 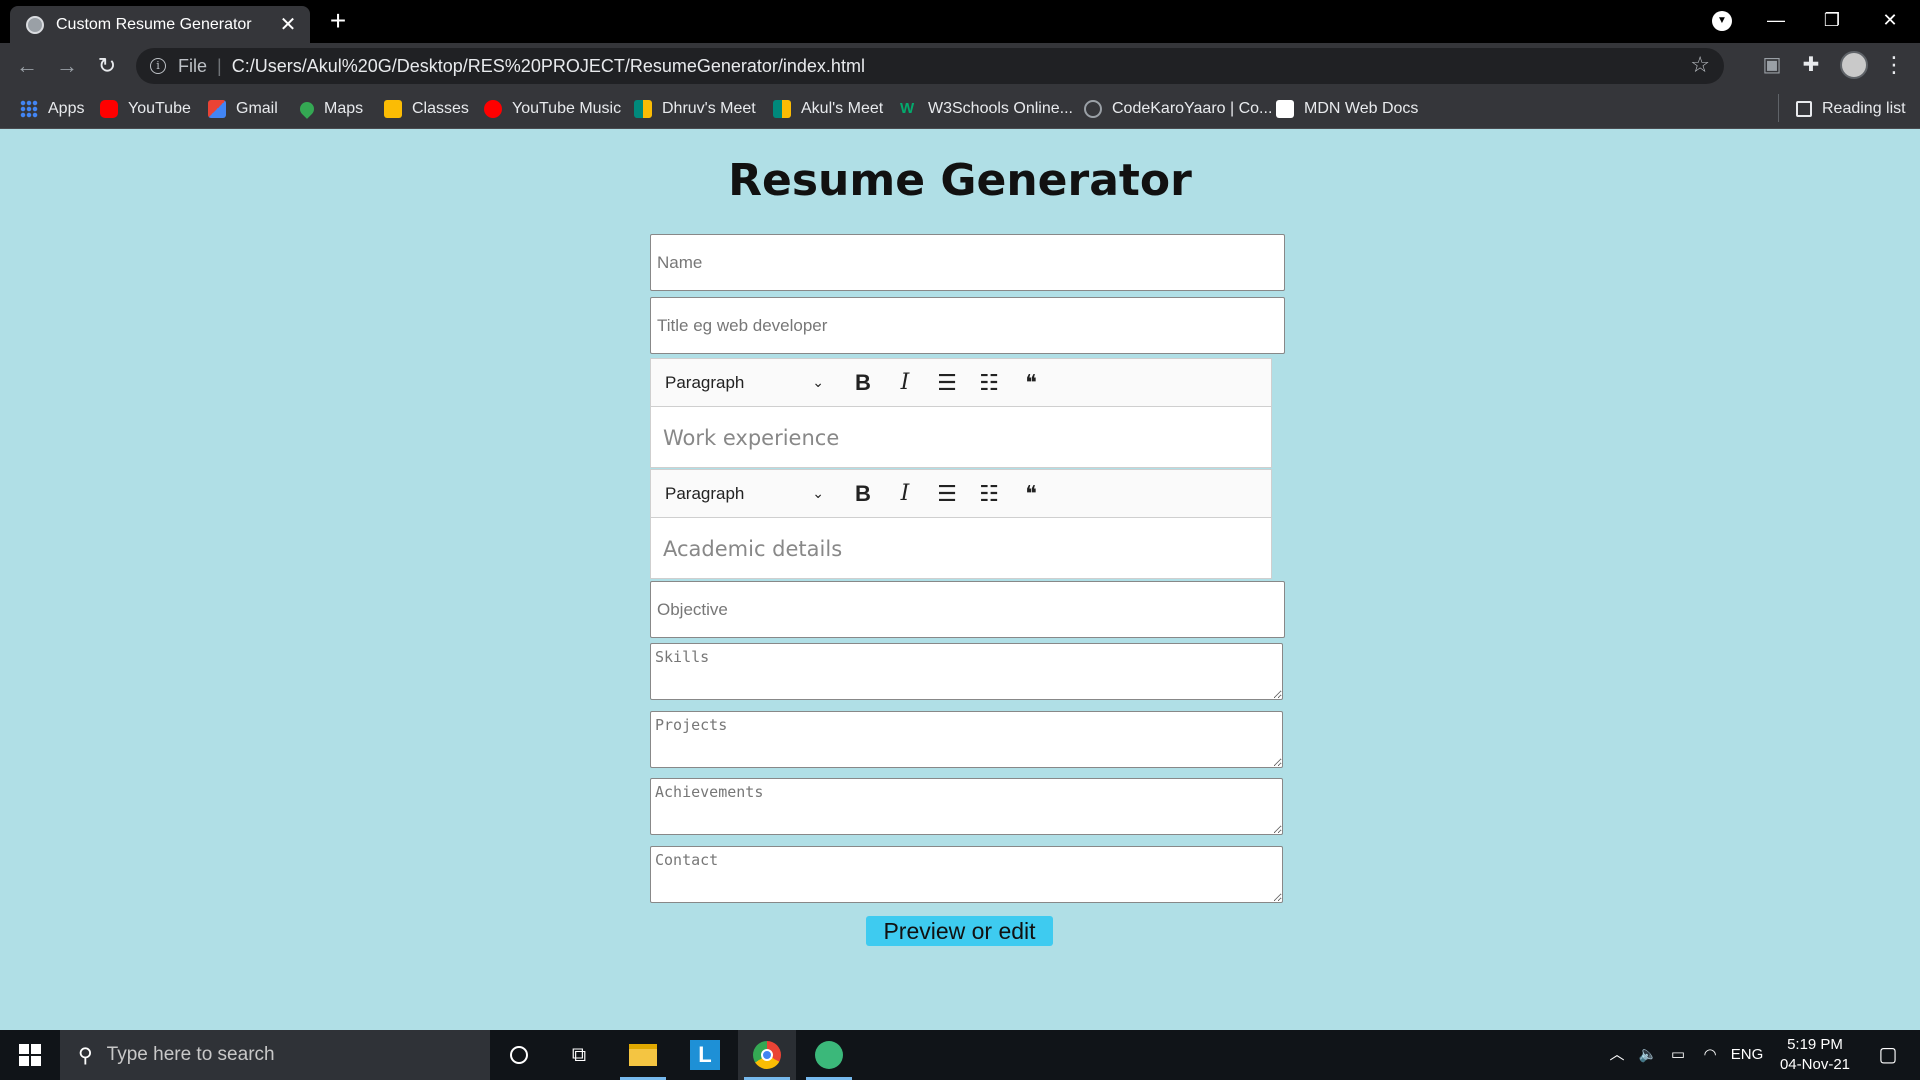 I want to click on job-title-input, so click(x=967, y=325).